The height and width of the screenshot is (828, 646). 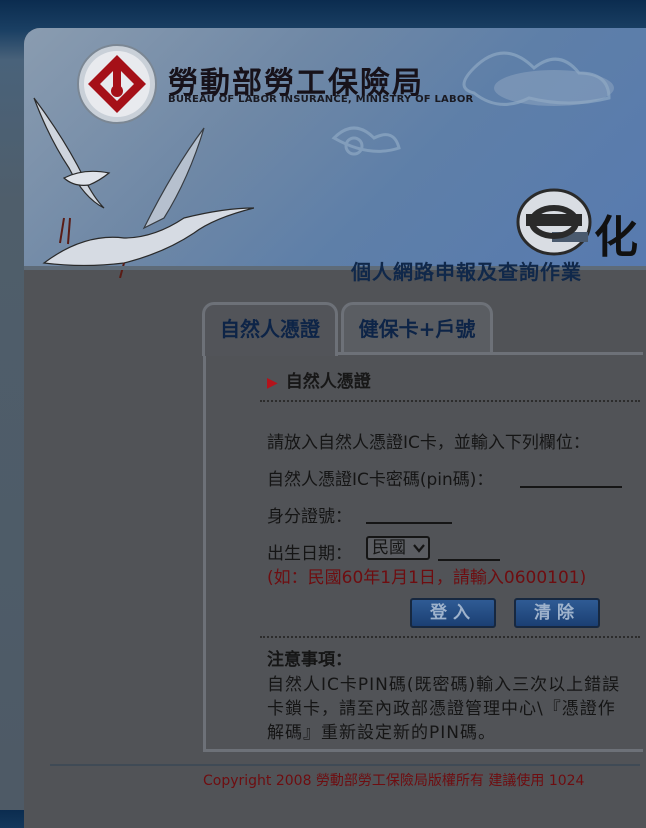 What do you see at coordinates (381, 733) in the screenshot?
I see `notice-line: 解碼』重新設定新的PIN碼。` at bounding box center [381, 733].